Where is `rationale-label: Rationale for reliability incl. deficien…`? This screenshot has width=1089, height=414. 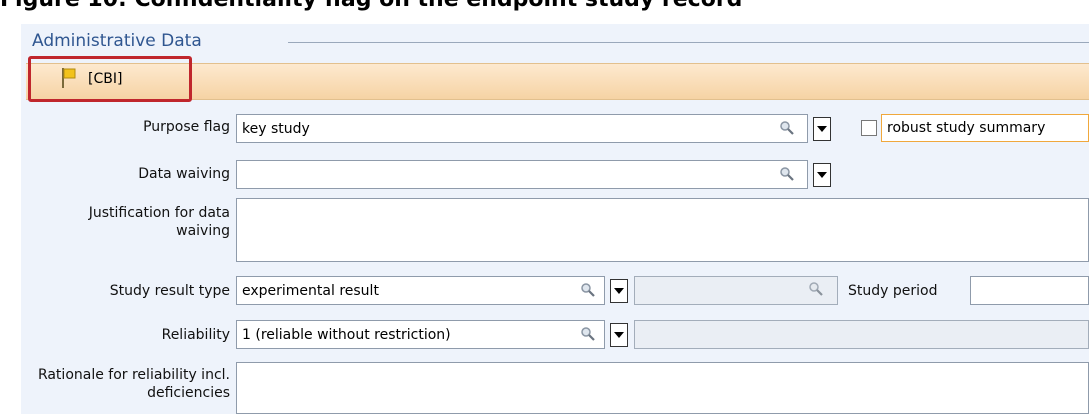
rationale-label: Rationale for reliability incl. deficien… is located at coordinates (133, 384).